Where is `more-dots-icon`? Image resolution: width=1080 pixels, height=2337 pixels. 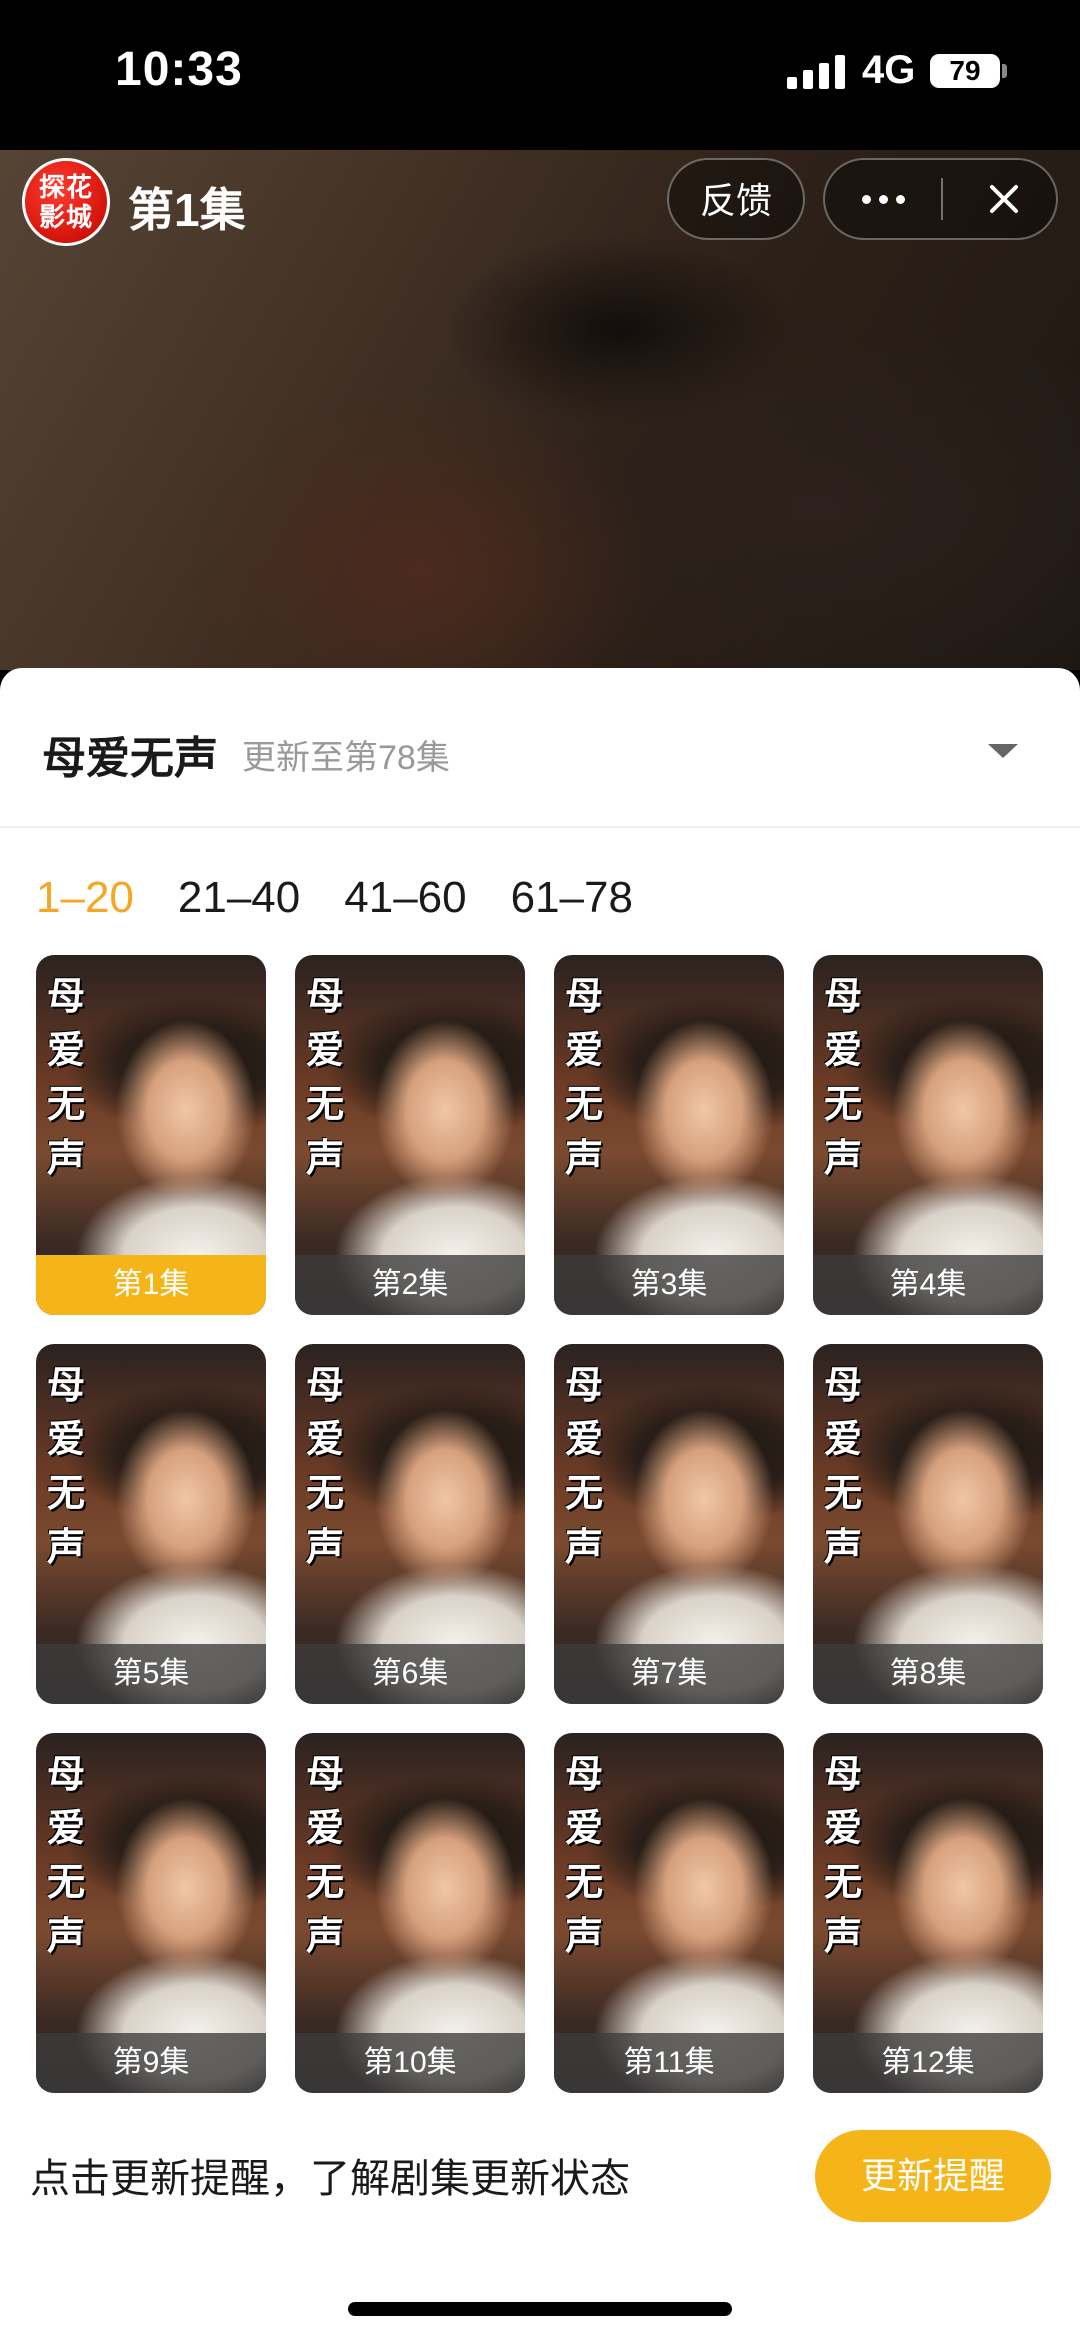
more-dots-icon is located at coordinates (883, 199).